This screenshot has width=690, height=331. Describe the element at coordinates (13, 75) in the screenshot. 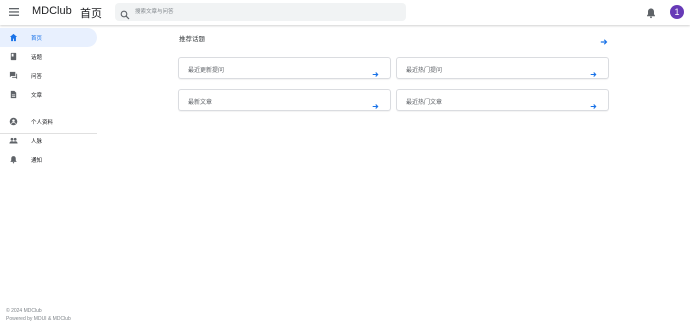

I see `forum-icon` at that location.